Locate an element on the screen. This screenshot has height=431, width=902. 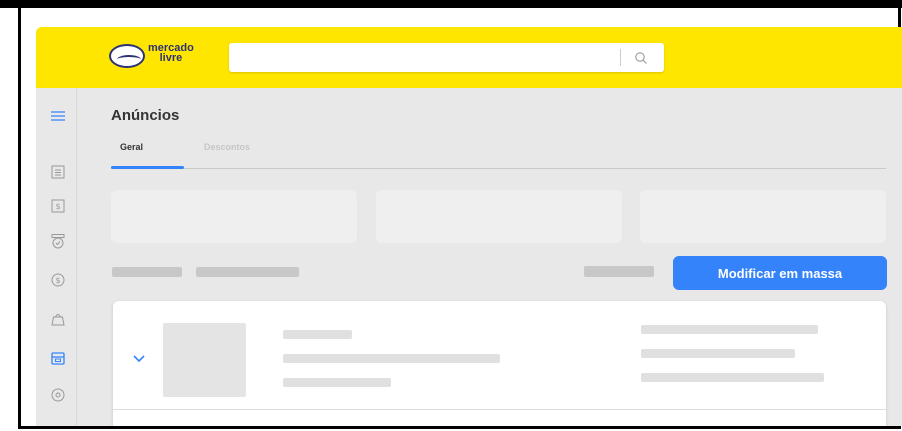
mercado-livre-logo: mercado livre is located at coordinates (159, 57).